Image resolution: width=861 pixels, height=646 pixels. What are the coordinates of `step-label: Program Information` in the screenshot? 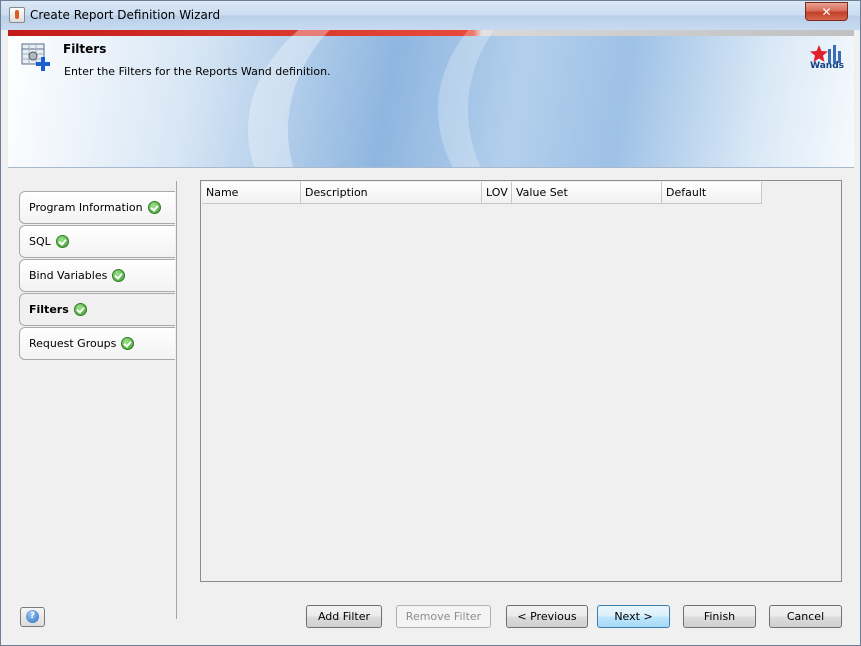 It's located at (86, 207).